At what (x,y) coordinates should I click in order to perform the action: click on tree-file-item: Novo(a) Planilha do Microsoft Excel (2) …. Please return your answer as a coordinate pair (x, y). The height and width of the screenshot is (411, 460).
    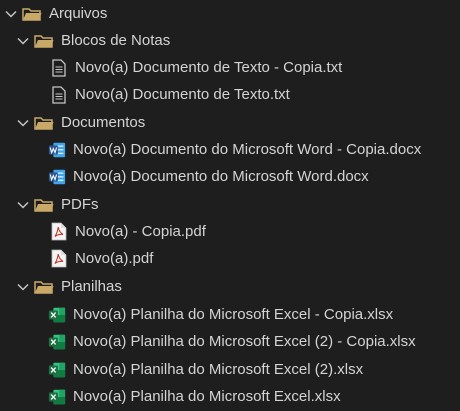
    Looking at the image, I should click on (230, 341).